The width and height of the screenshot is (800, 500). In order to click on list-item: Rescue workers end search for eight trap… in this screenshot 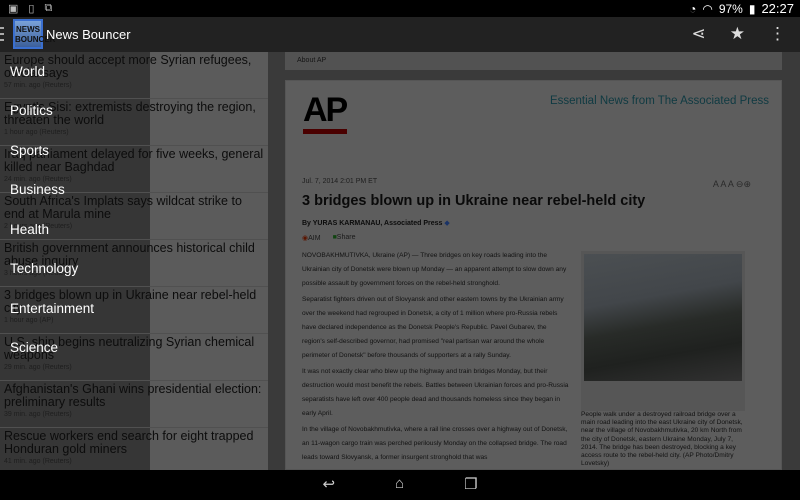, I will do `click(134, 449)`.